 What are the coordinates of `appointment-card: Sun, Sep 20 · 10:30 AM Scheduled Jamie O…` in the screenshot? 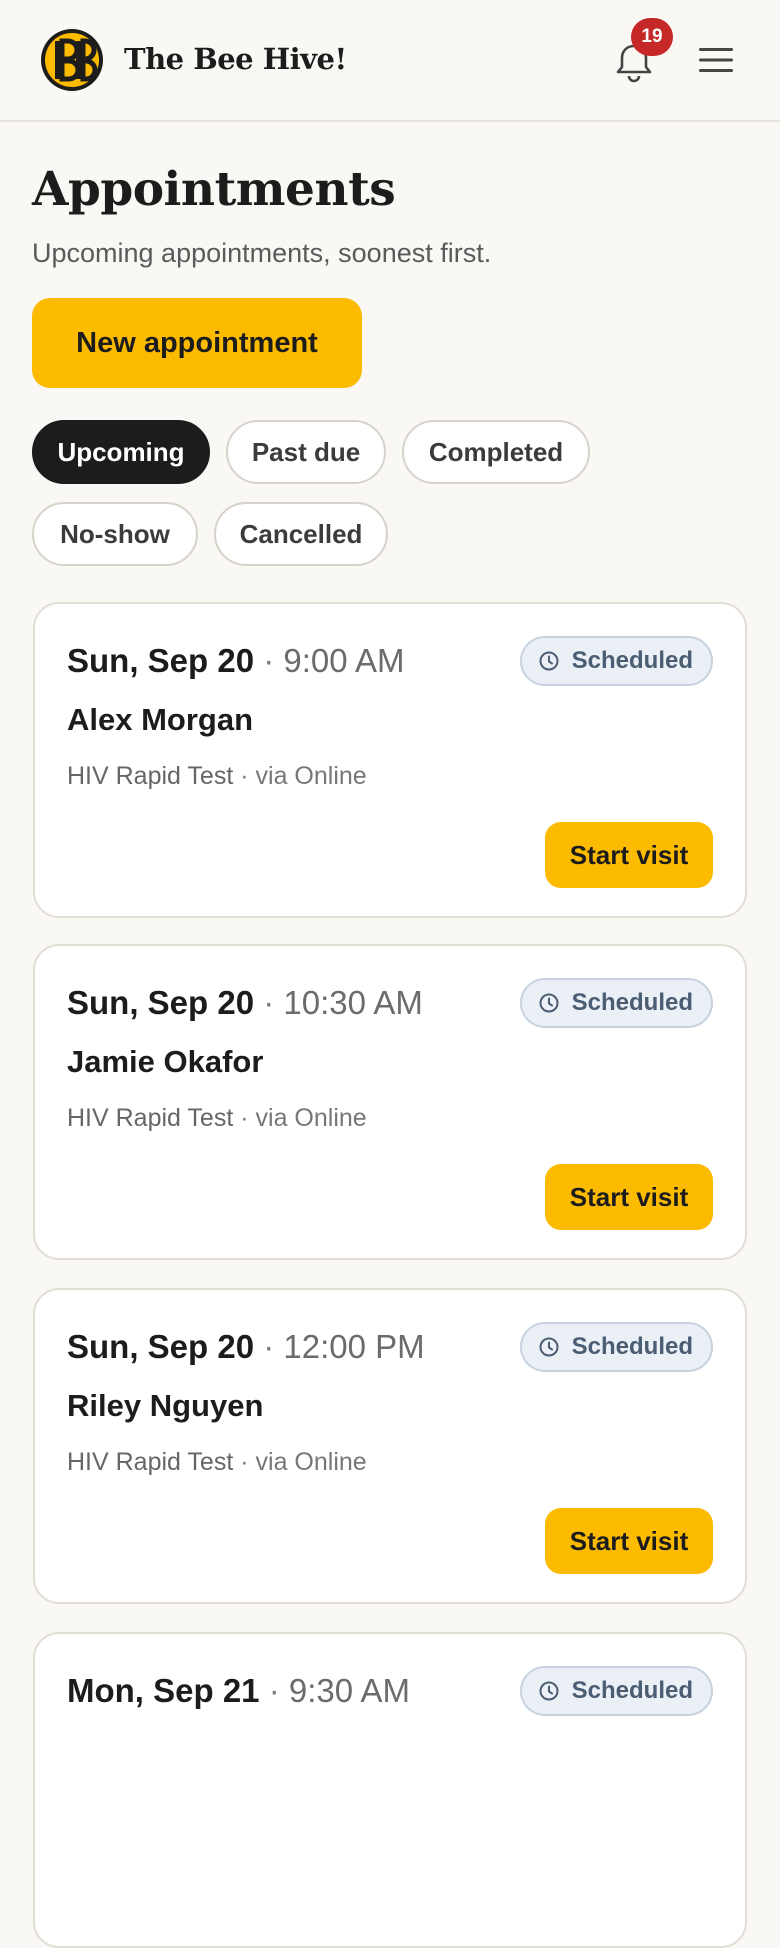 It's located at (390, 1102).